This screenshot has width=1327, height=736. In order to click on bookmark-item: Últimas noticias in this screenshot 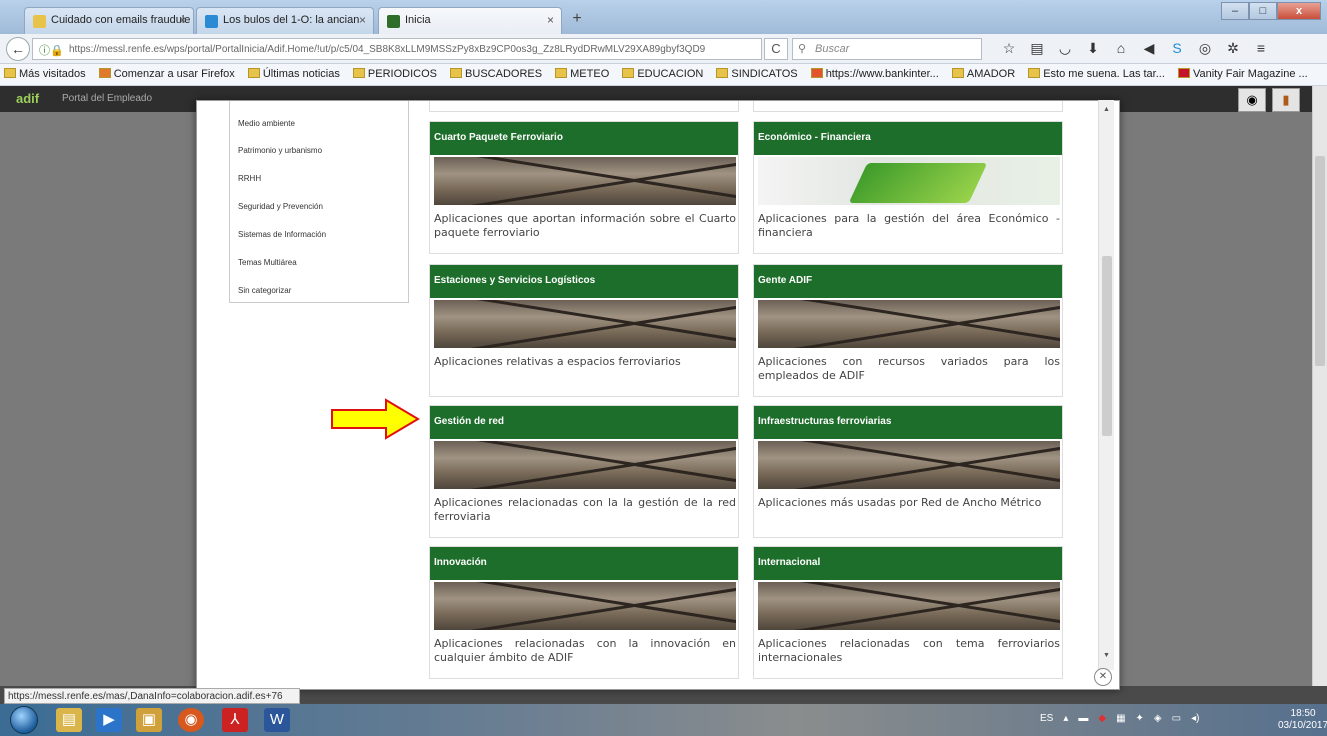, I will do `click(293, 74)`.